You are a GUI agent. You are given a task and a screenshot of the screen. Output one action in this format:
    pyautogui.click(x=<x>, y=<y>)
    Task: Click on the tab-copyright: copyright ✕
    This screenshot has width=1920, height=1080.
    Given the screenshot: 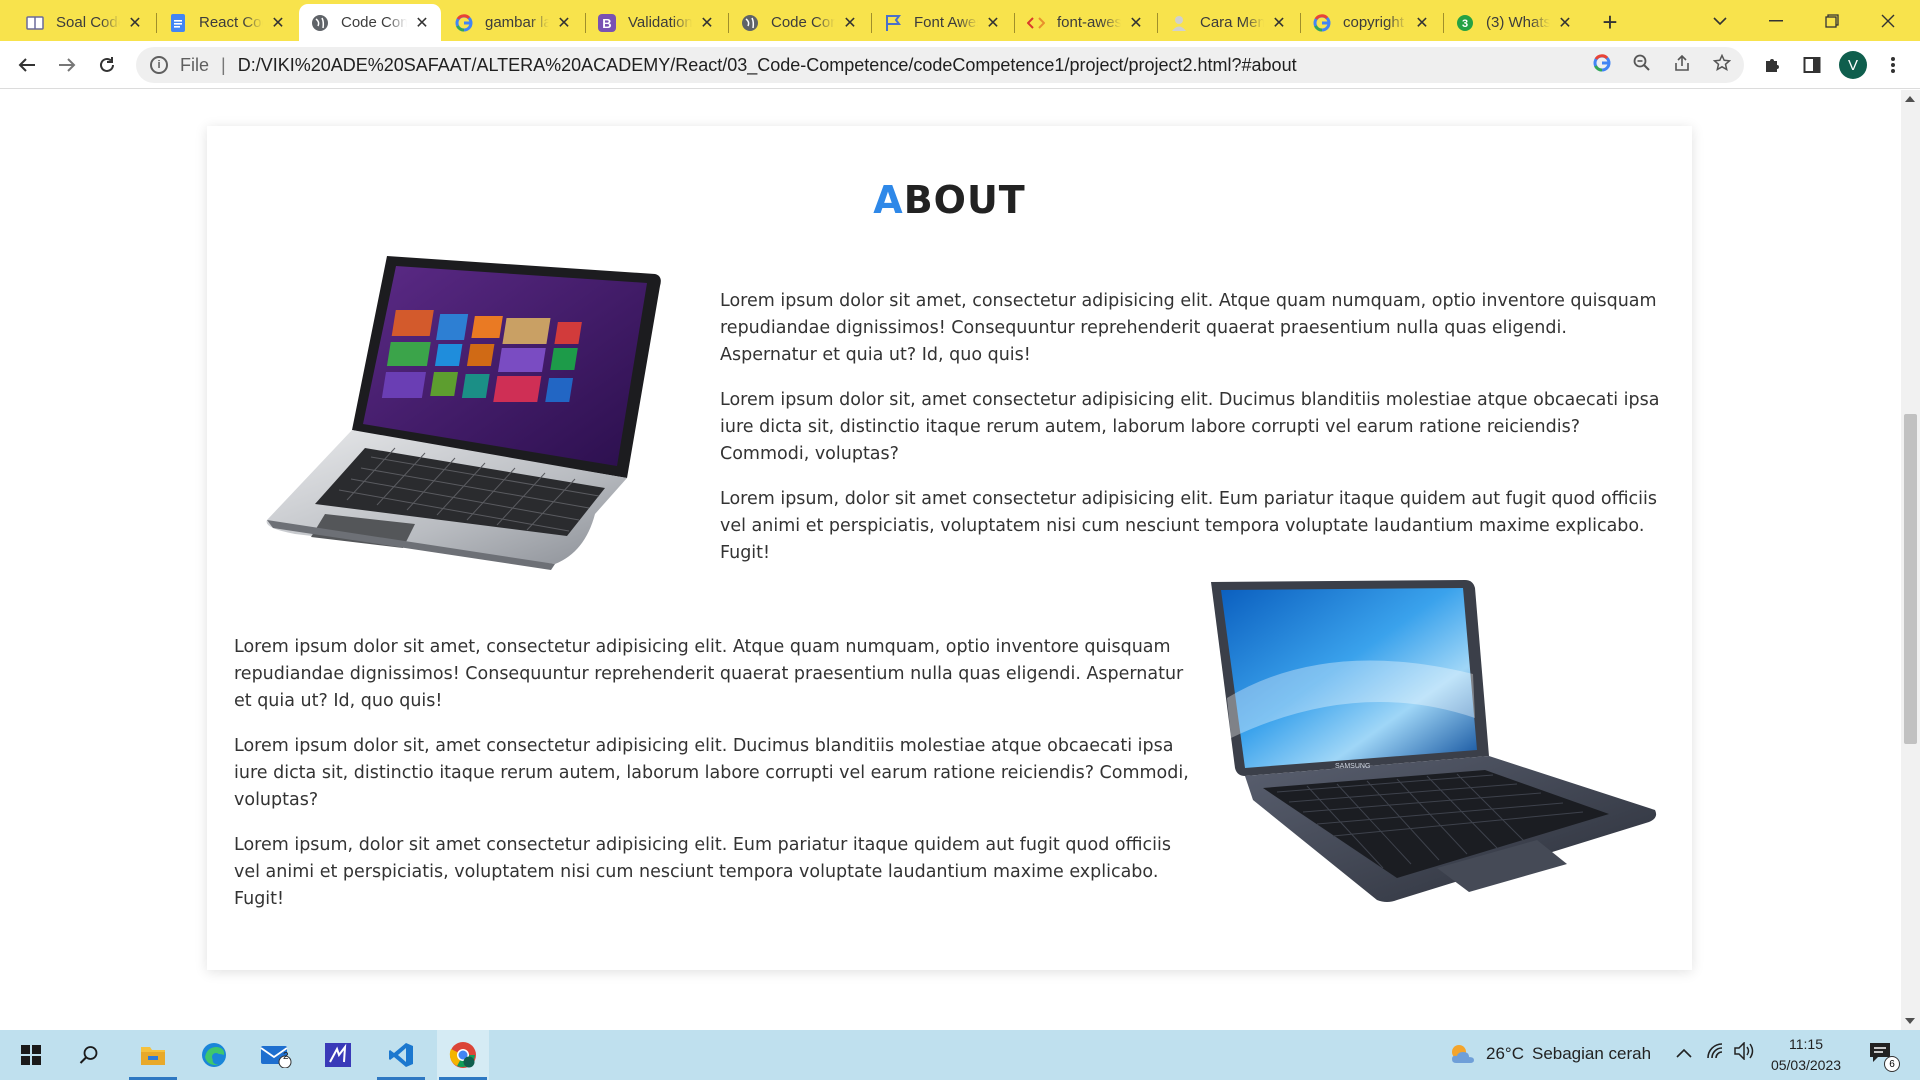 What is the action you would take?
    pyautogui.click(x=1371, y=22)
    